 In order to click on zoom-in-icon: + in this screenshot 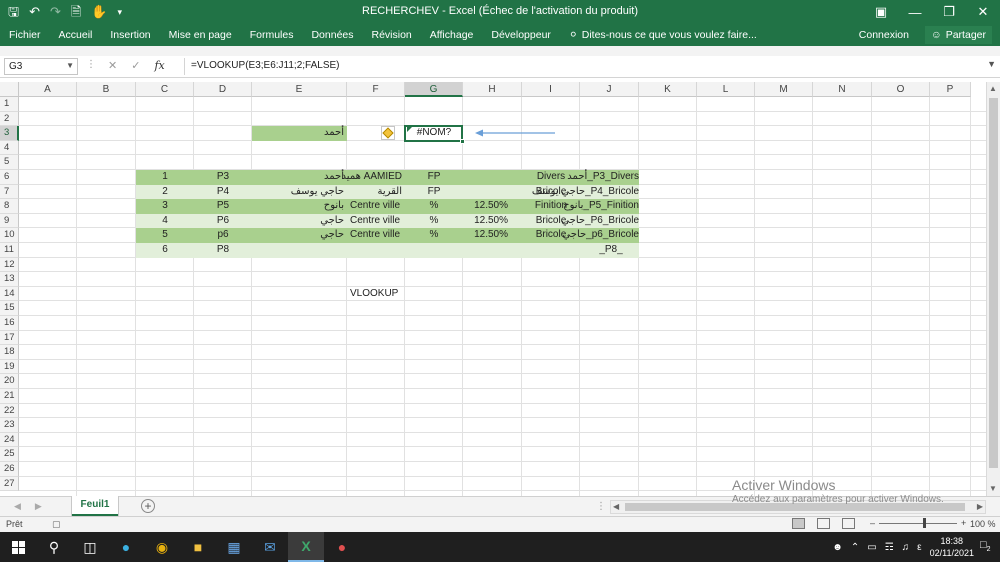, I will do `click(963, 523)`.